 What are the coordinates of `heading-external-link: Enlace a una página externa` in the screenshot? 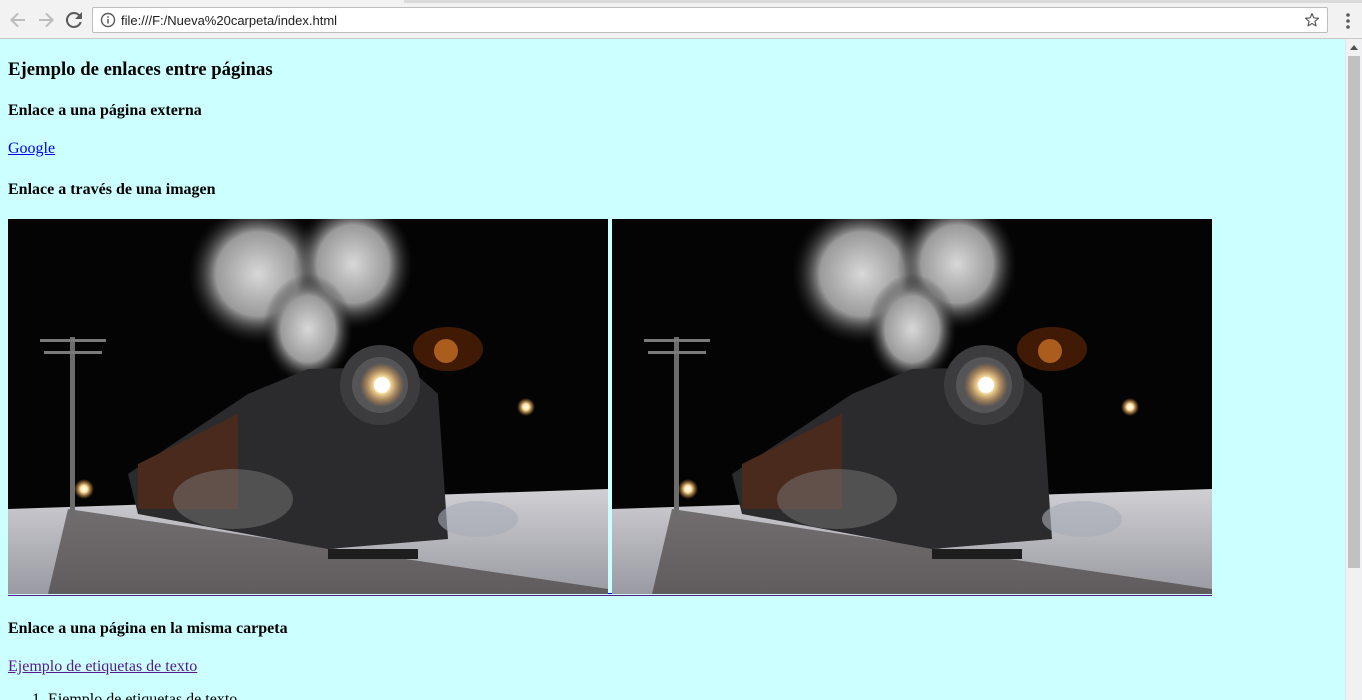 It's located at (105, 110).